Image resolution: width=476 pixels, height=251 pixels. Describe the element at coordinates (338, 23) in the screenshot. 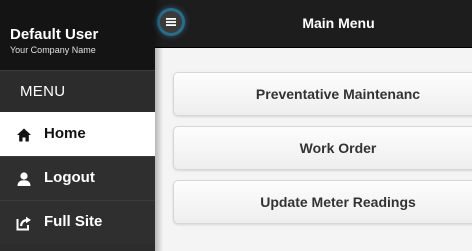

I see `page-title: Main Menu` at that location.